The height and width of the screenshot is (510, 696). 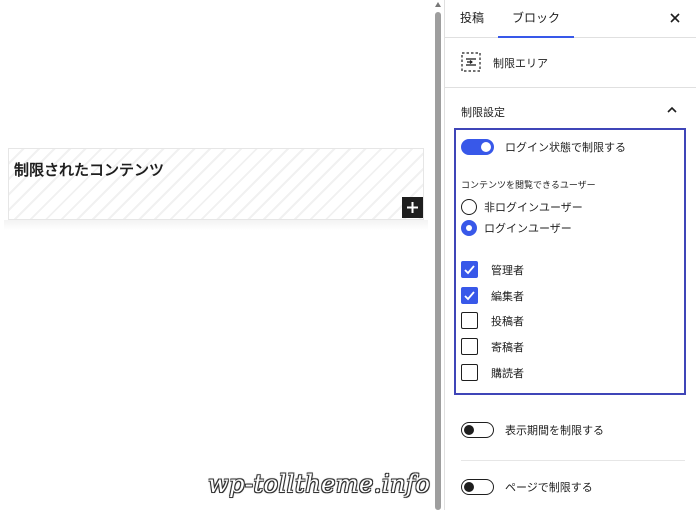 I want to click on tab-post: 投稿, so click(x=472, y=19).